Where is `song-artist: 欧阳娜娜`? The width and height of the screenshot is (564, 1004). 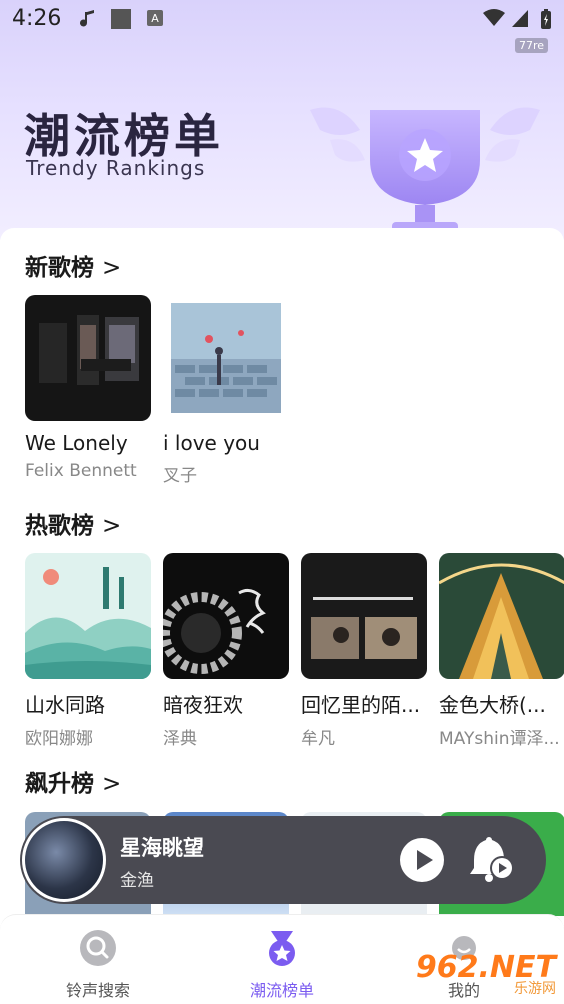 song-artist: 欧阳娜娜 is located at coordinates (59, 739).